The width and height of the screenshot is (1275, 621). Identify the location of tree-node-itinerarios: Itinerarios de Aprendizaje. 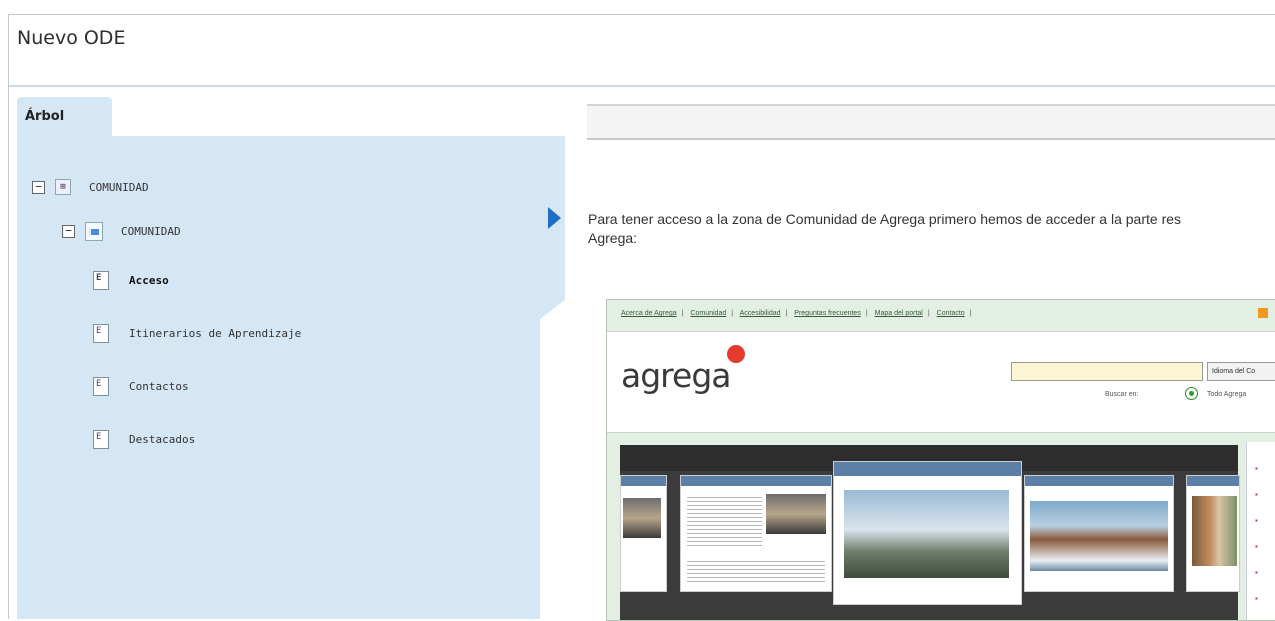
(197, 333).